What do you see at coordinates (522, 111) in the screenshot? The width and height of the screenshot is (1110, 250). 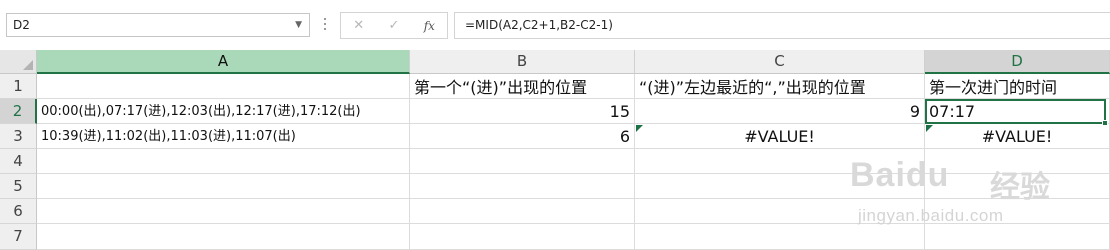 I see `cell-b2: 15` at bounding box center [522, 111].